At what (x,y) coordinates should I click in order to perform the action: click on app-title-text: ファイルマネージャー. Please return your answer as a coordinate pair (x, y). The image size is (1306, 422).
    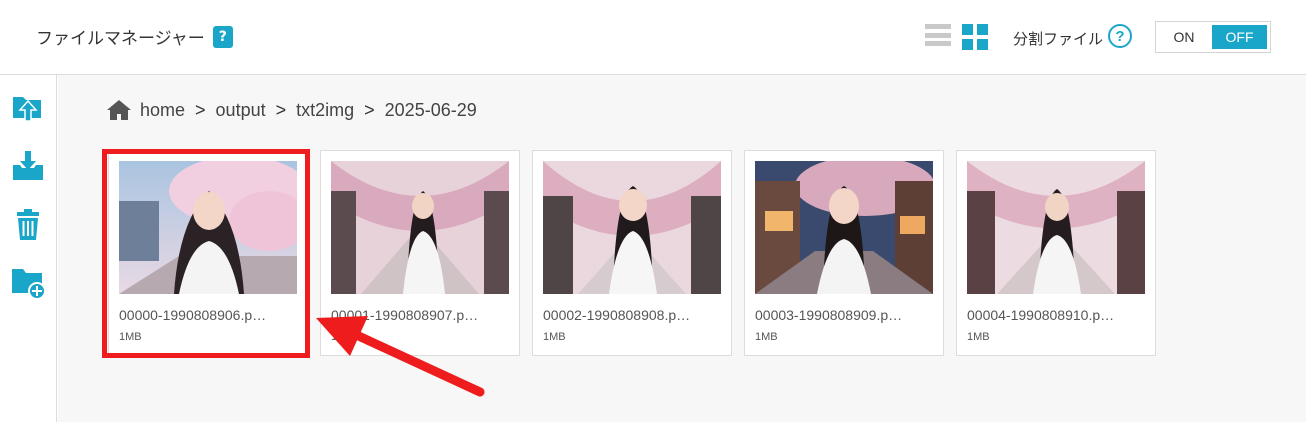
    Looking at the image, I should click on (120, 39).